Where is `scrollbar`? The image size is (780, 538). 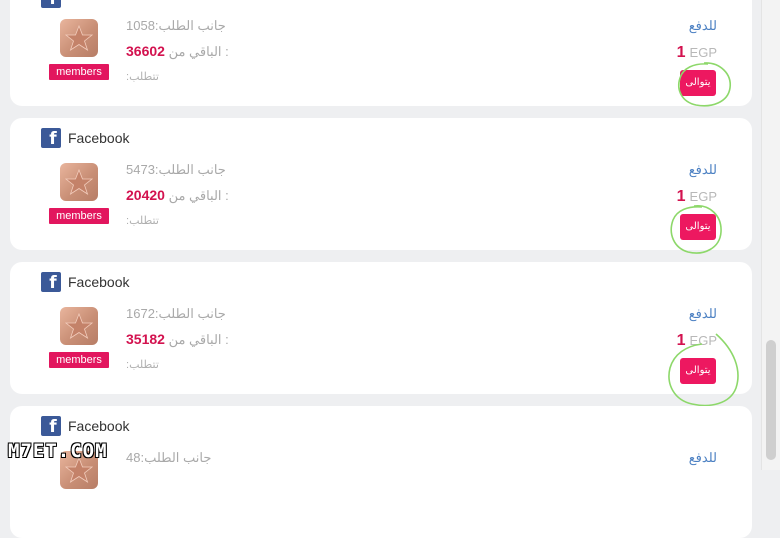 scrollbar is located at coordinates (770, 235).